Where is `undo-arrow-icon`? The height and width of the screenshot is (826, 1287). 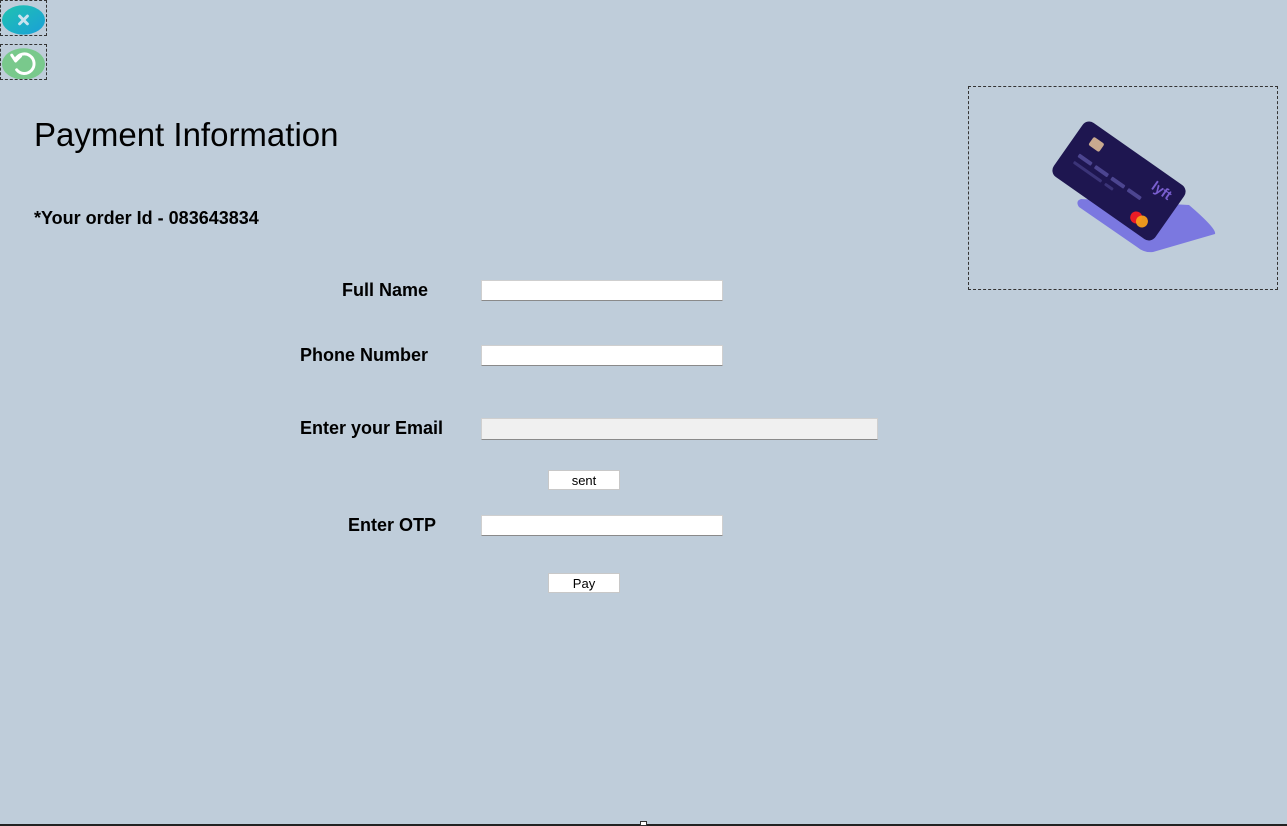 undo-arrow-icon is located at coordinates (23, 63).